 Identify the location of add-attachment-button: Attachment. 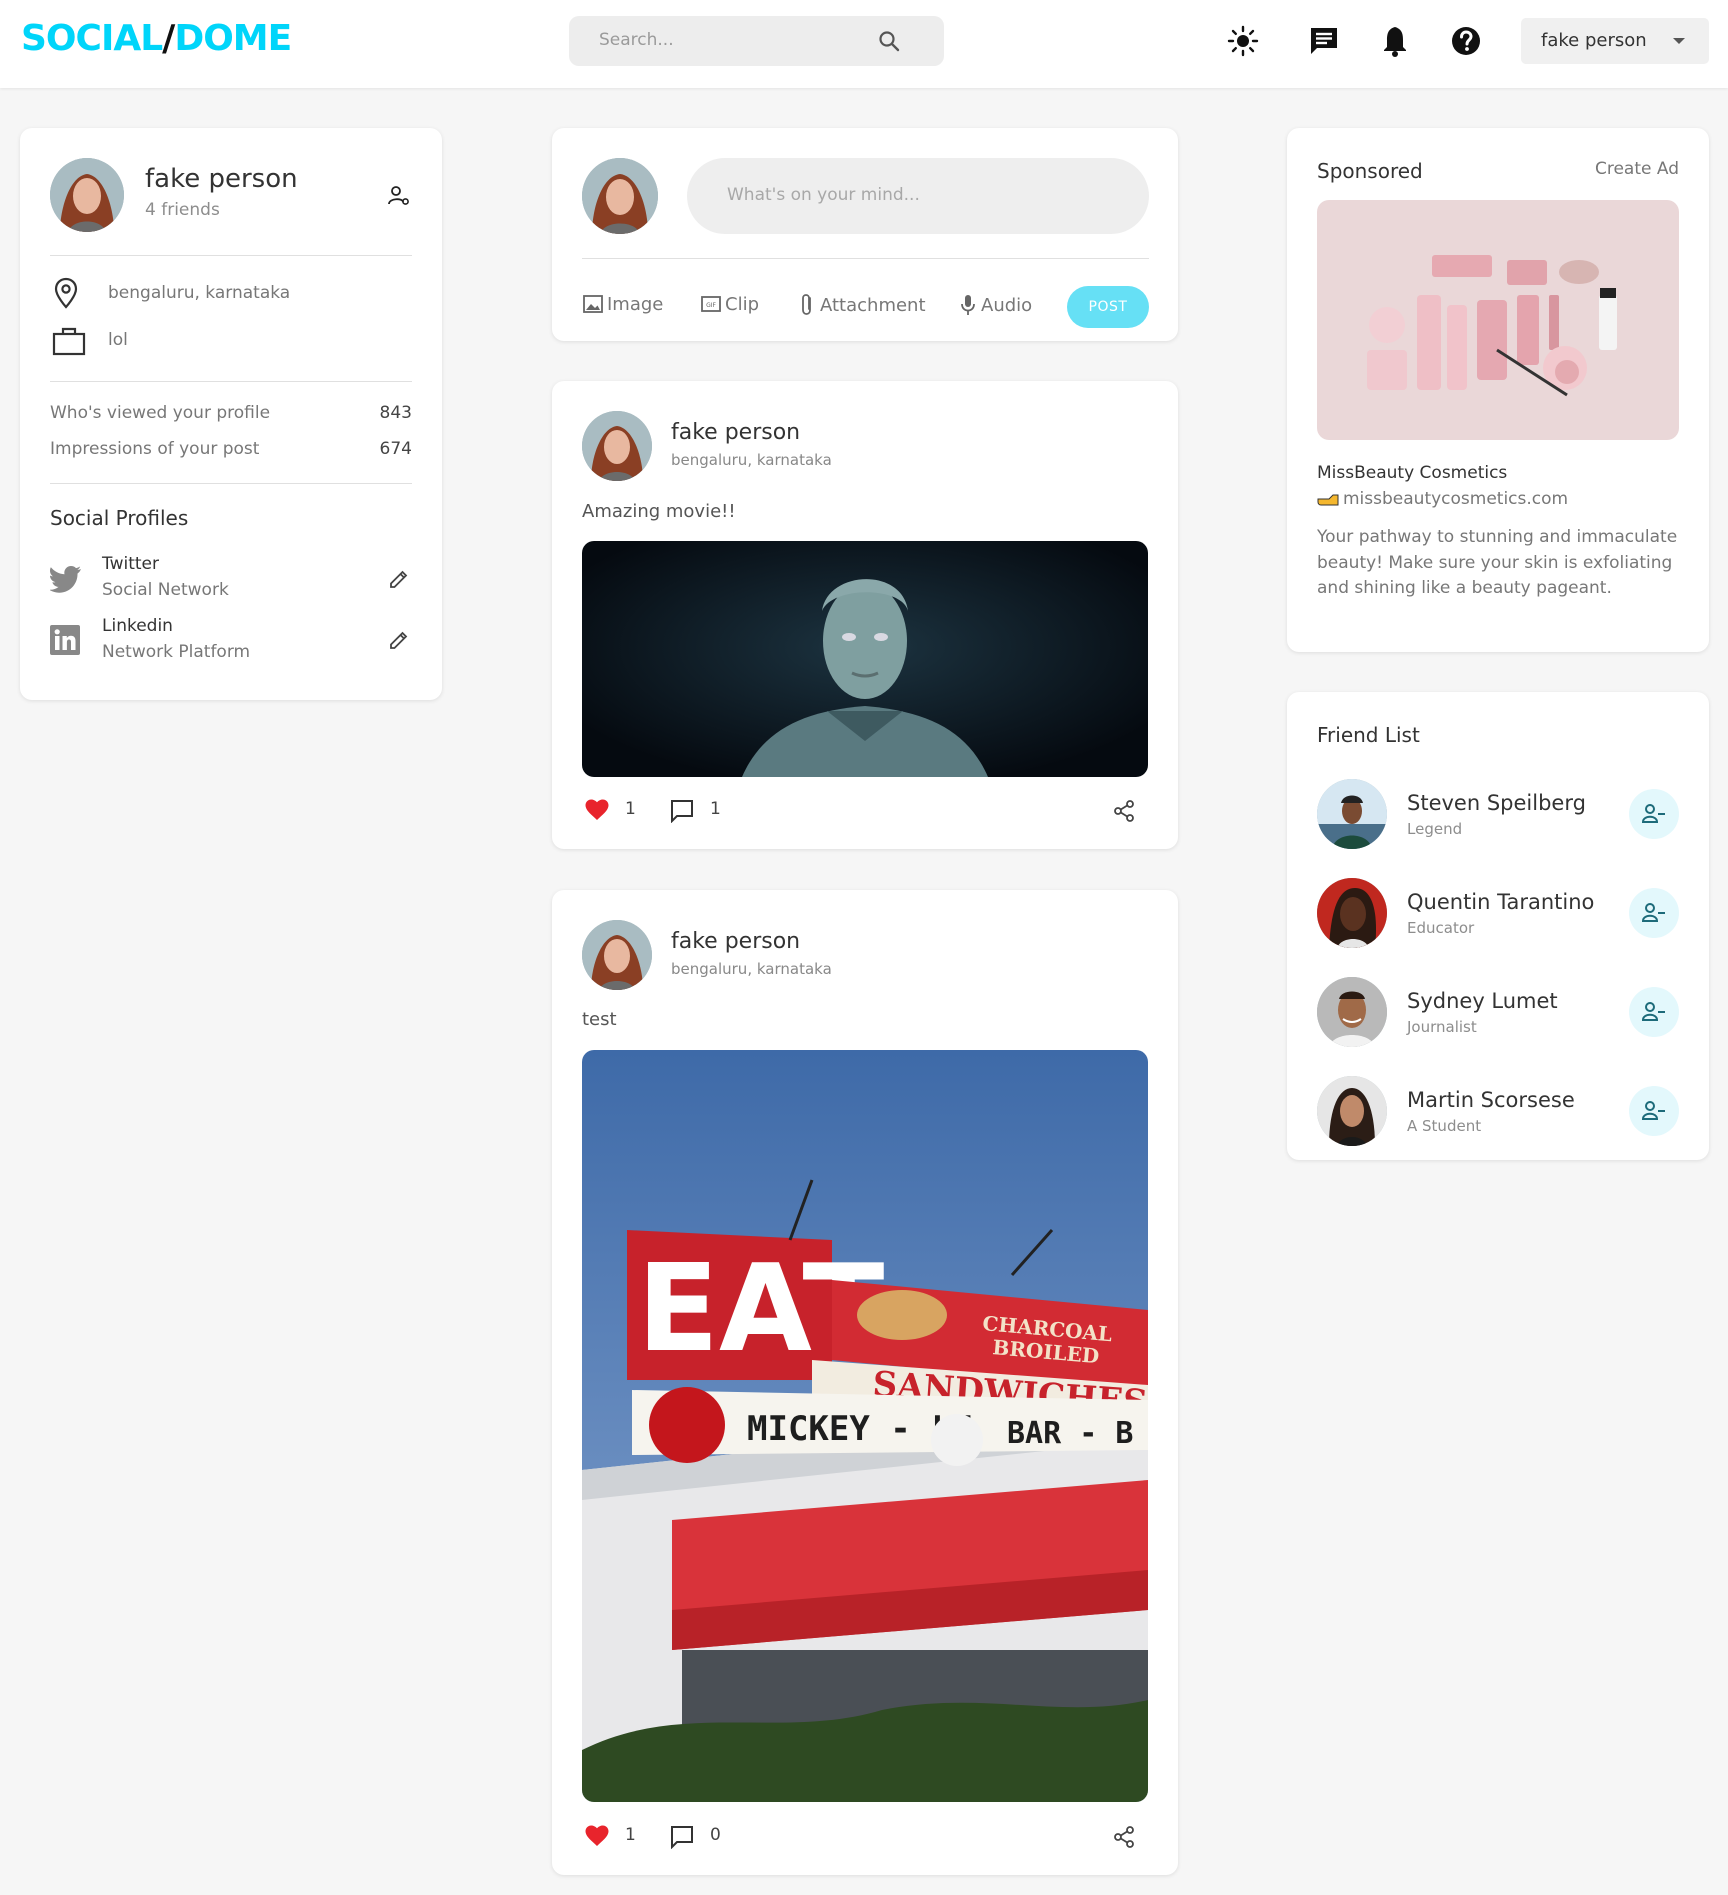
(861, 305).